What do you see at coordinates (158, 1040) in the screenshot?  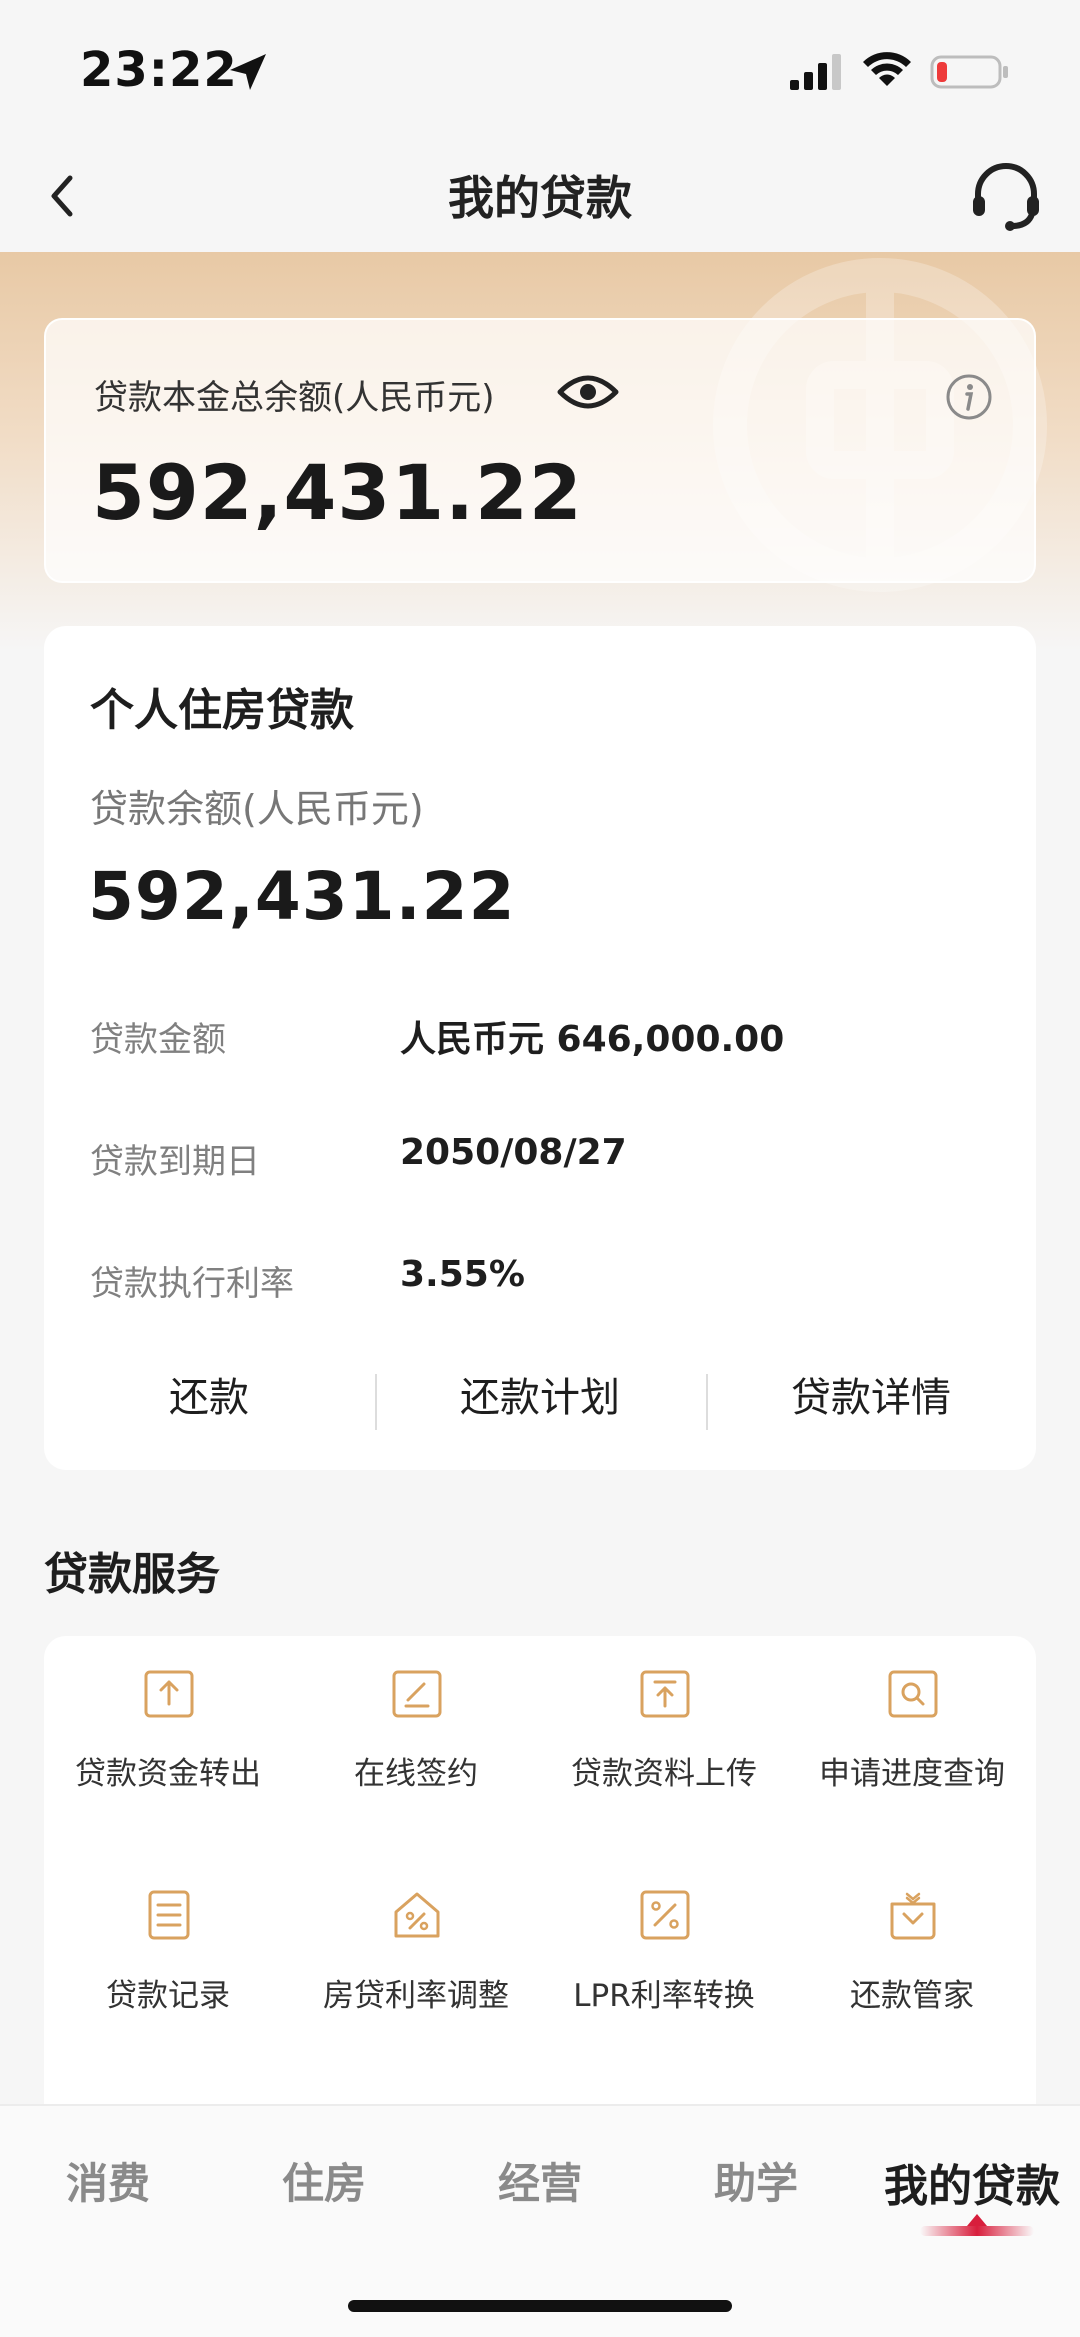 I see `loan-amount-label: 贷款金额` at bounding box center [158, 1040].